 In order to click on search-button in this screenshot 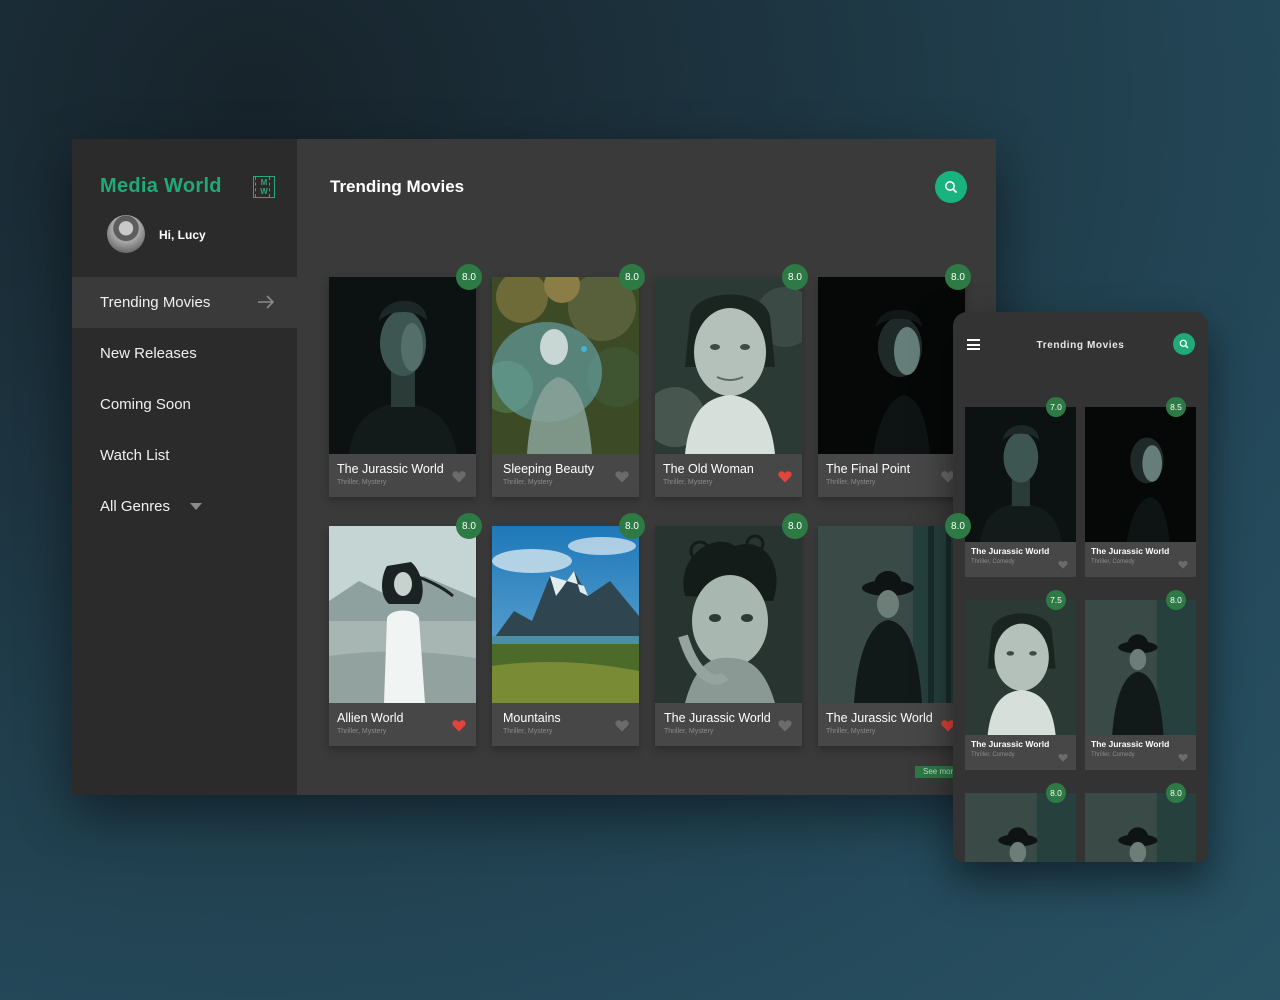, I will do `click(951, 187)`.